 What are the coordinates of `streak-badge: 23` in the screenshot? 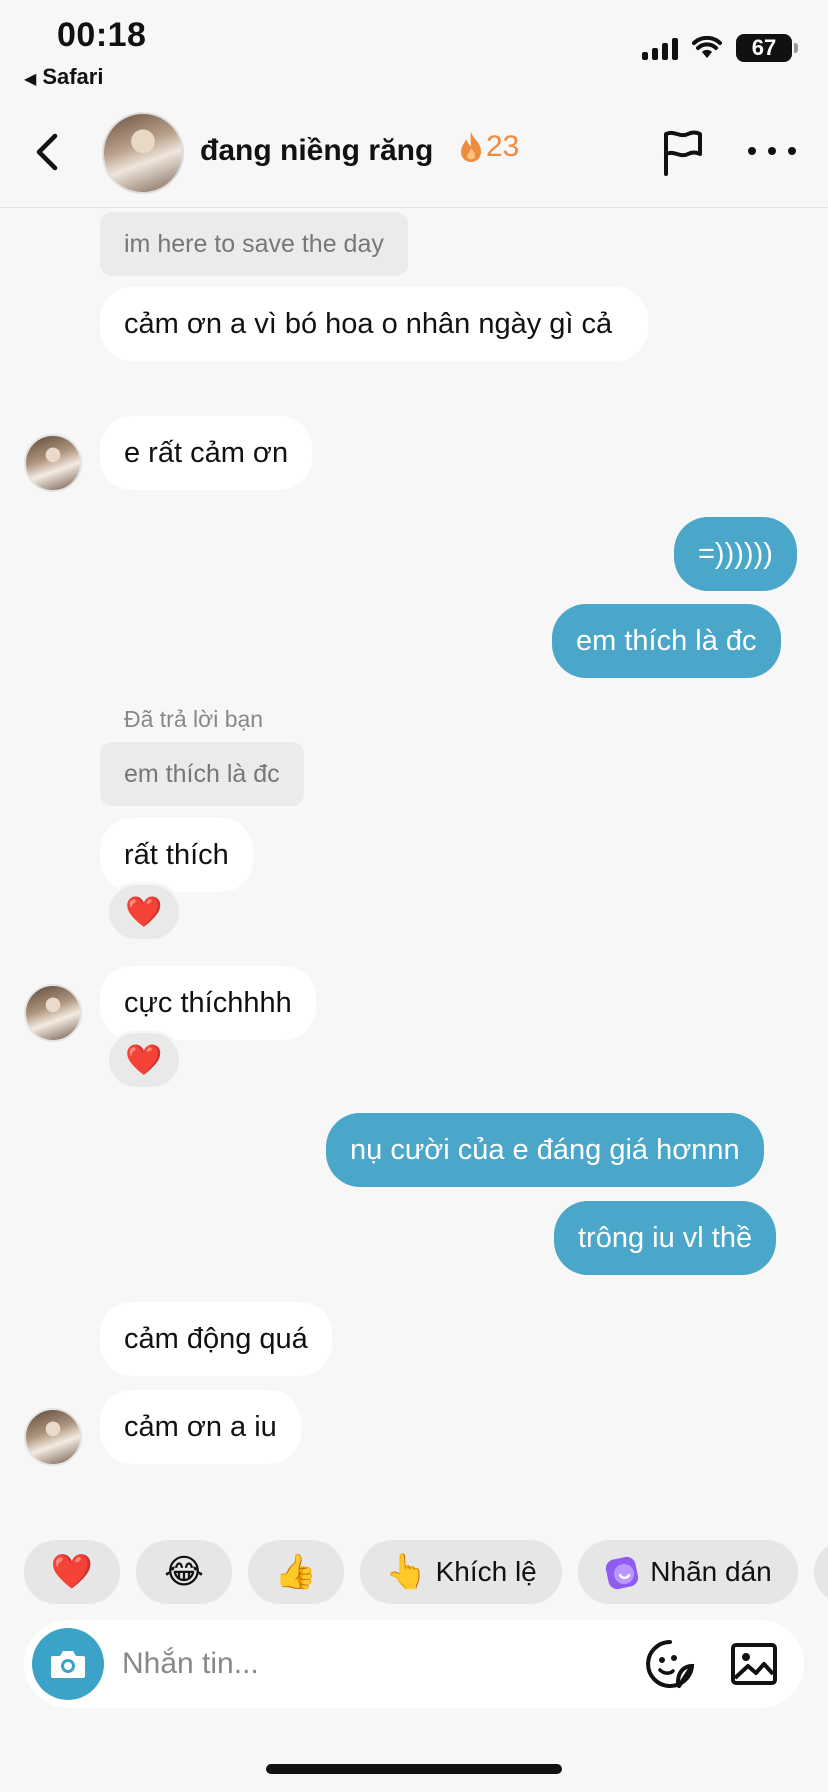 It's located at (488, 147).